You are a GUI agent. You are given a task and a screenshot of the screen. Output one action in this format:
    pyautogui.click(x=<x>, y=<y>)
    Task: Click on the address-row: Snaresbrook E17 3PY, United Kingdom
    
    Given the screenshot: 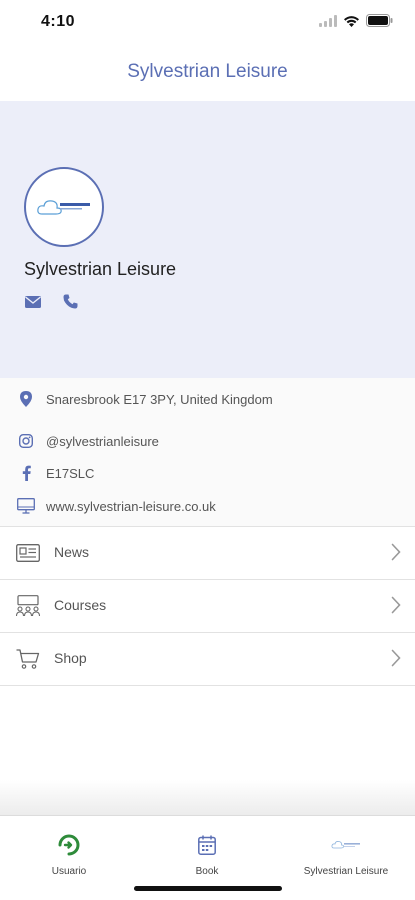 What is the action you would take?
    pyautogui.click(x=207, y=399)
    